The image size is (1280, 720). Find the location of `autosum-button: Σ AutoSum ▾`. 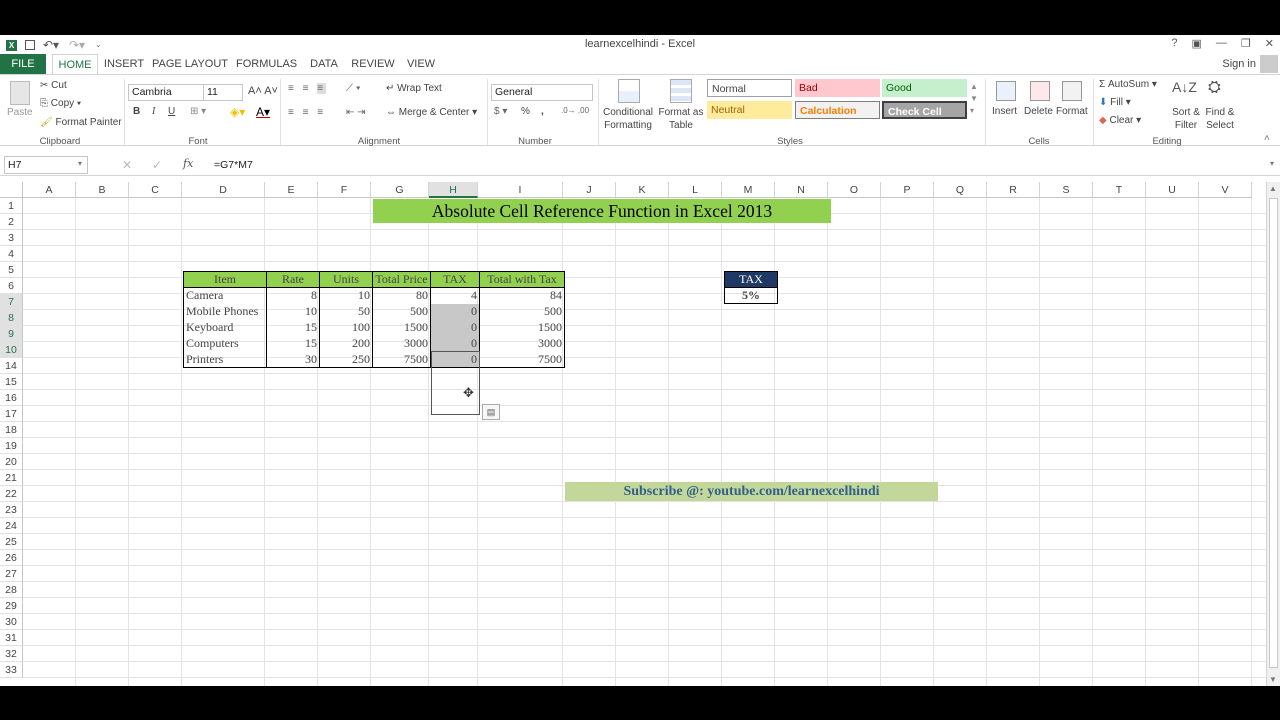

autosum-button: Σ AutoSum ▾ is located at coordinates (1128, 84).